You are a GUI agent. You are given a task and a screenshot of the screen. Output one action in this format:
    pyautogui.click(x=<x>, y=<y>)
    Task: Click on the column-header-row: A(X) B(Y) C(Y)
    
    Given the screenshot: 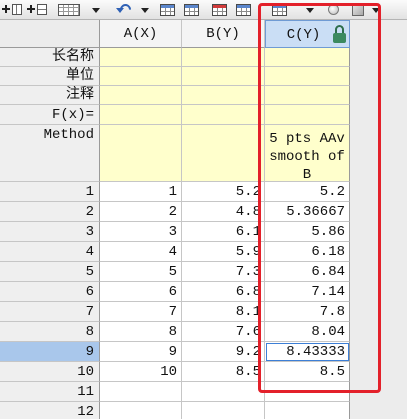 What is the action you would take?
    pyautogui.click(x=175, y=34)
    